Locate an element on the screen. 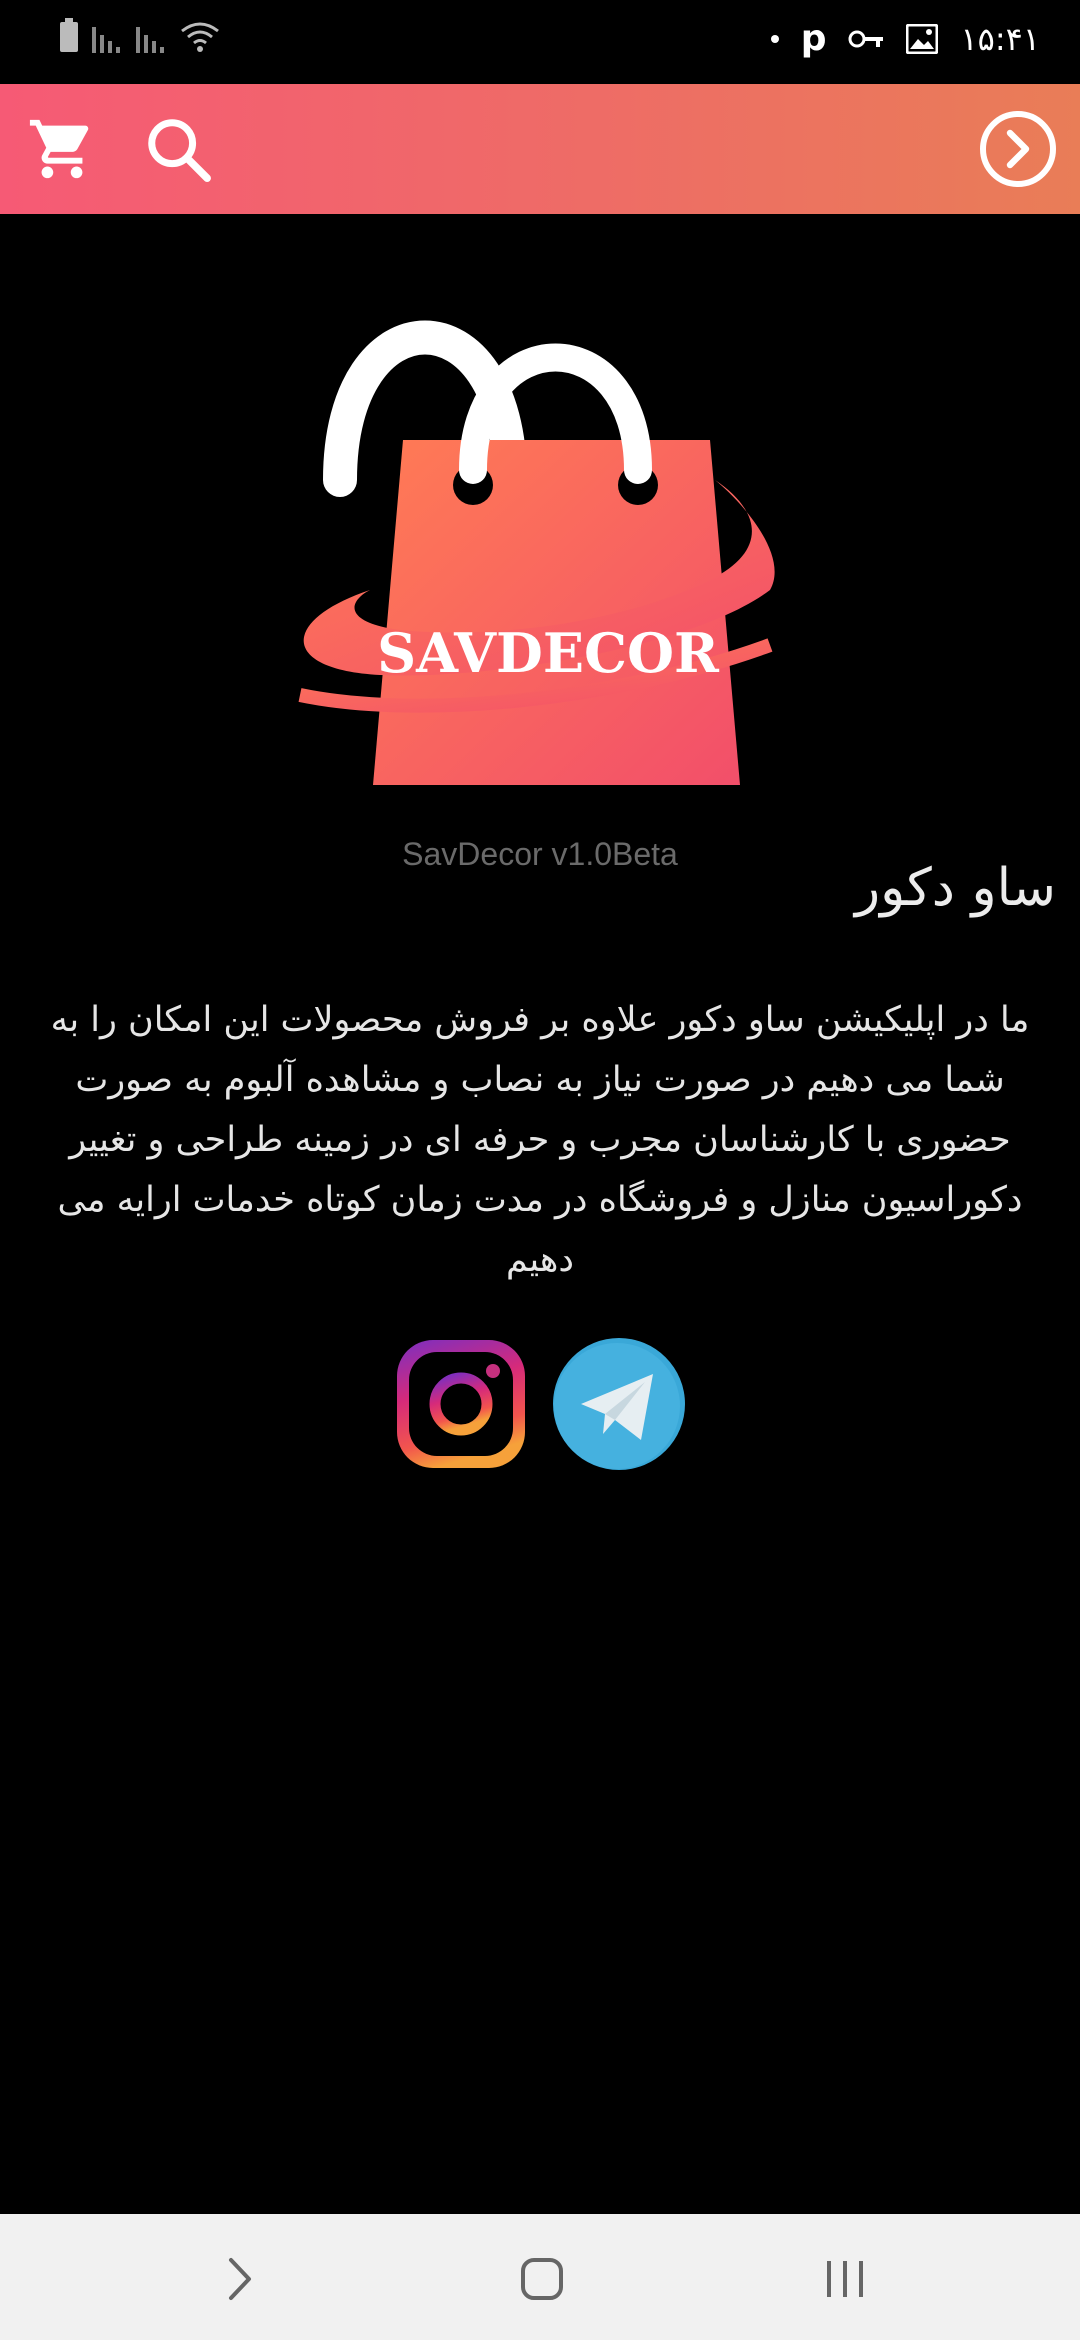 This screenshot has height=2340, width=1080. status-time: ۱۵:۴۱ is located at coordinates (1000, 38).